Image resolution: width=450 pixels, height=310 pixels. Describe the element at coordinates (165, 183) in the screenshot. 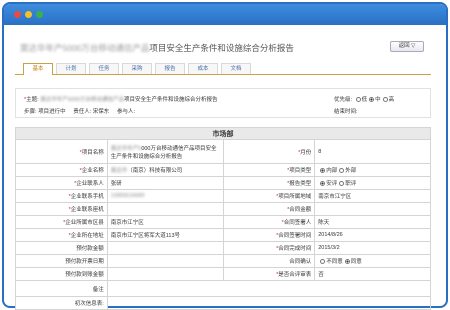

I see `field-value: 张研` at that location.